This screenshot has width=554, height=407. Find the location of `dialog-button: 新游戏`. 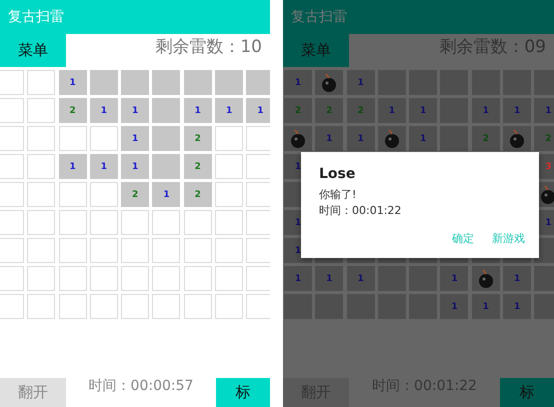

dialog-button: 新游戏 is located at coordinates (508, 238).